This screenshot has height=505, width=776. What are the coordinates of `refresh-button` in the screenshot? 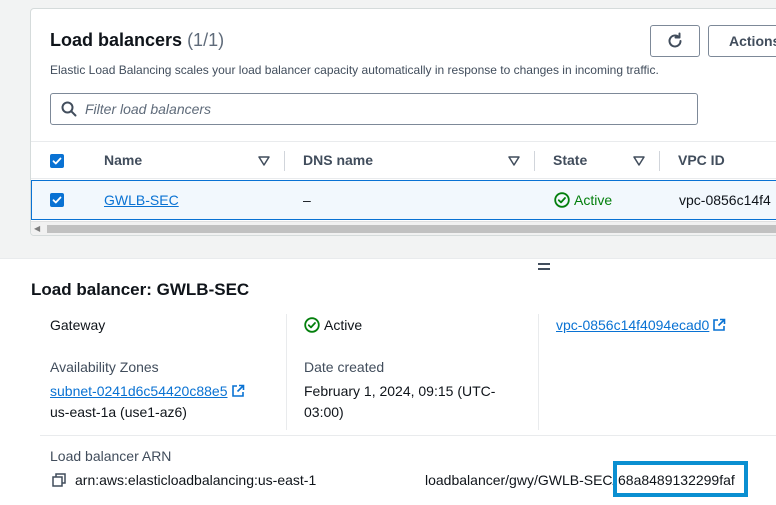 It's located at (675, 41).